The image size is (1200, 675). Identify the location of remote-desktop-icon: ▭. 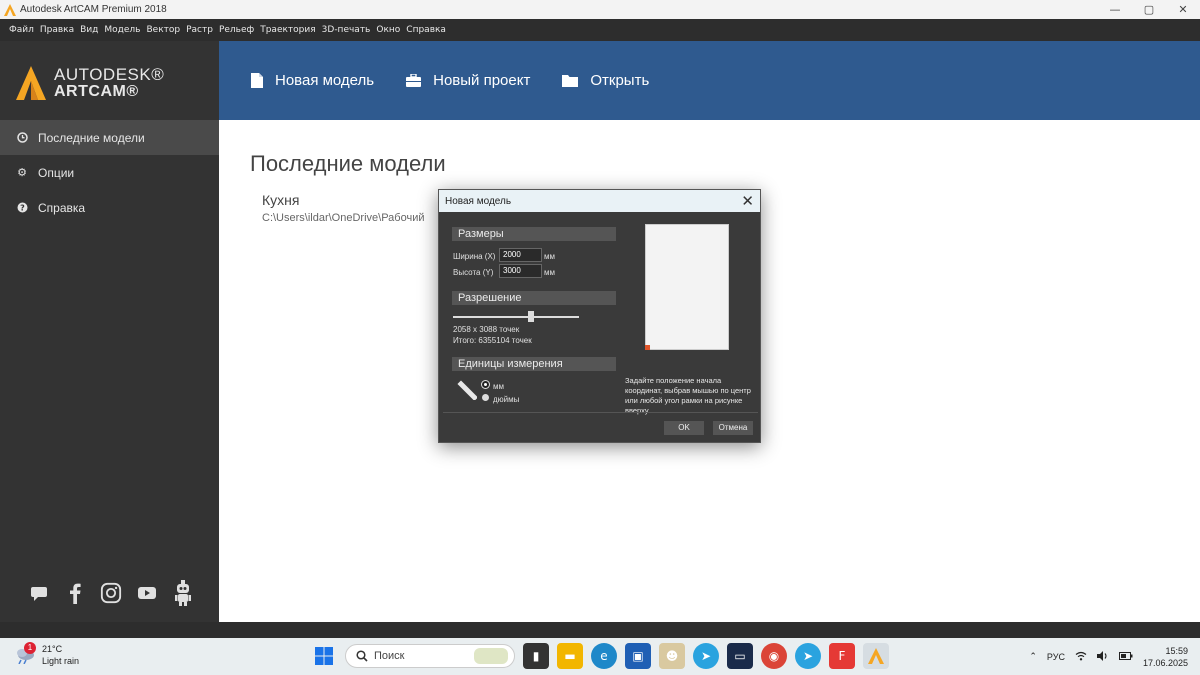
(740, 656).